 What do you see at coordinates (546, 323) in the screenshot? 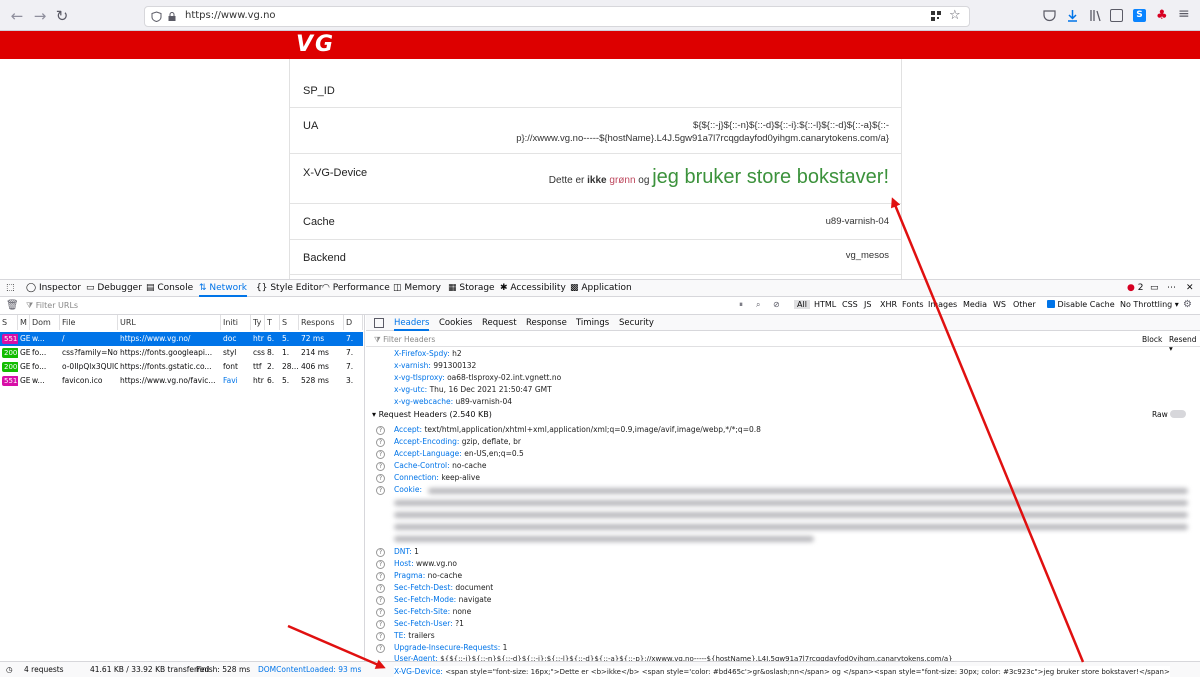
I see `tab-response: Response` at bounding box center [546, 323].